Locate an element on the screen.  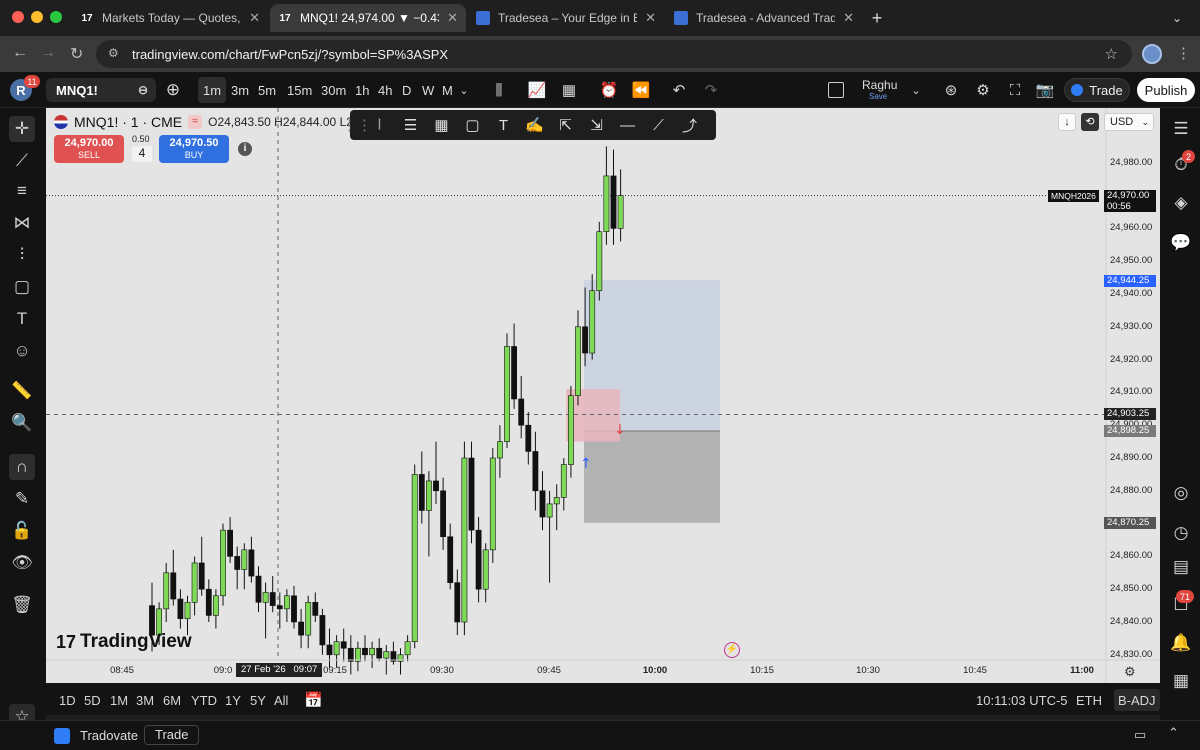
window-close-button is located at coordinates (18, 17).